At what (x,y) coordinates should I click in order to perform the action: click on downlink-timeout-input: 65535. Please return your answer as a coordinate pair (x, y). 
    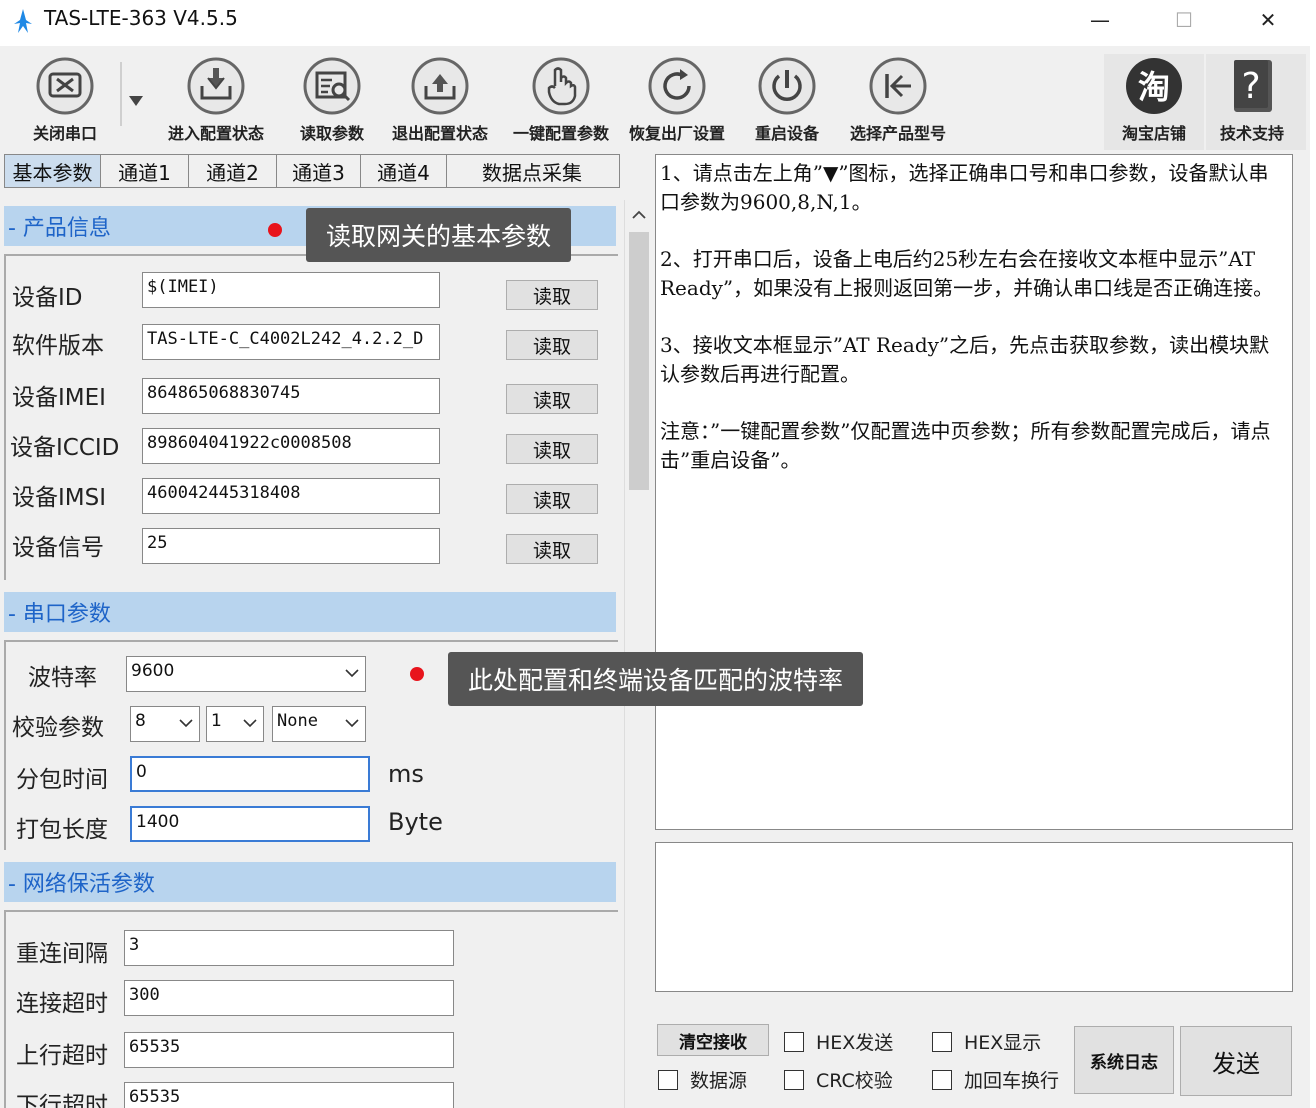
    Looking at the image, I should click on (289, 1095).